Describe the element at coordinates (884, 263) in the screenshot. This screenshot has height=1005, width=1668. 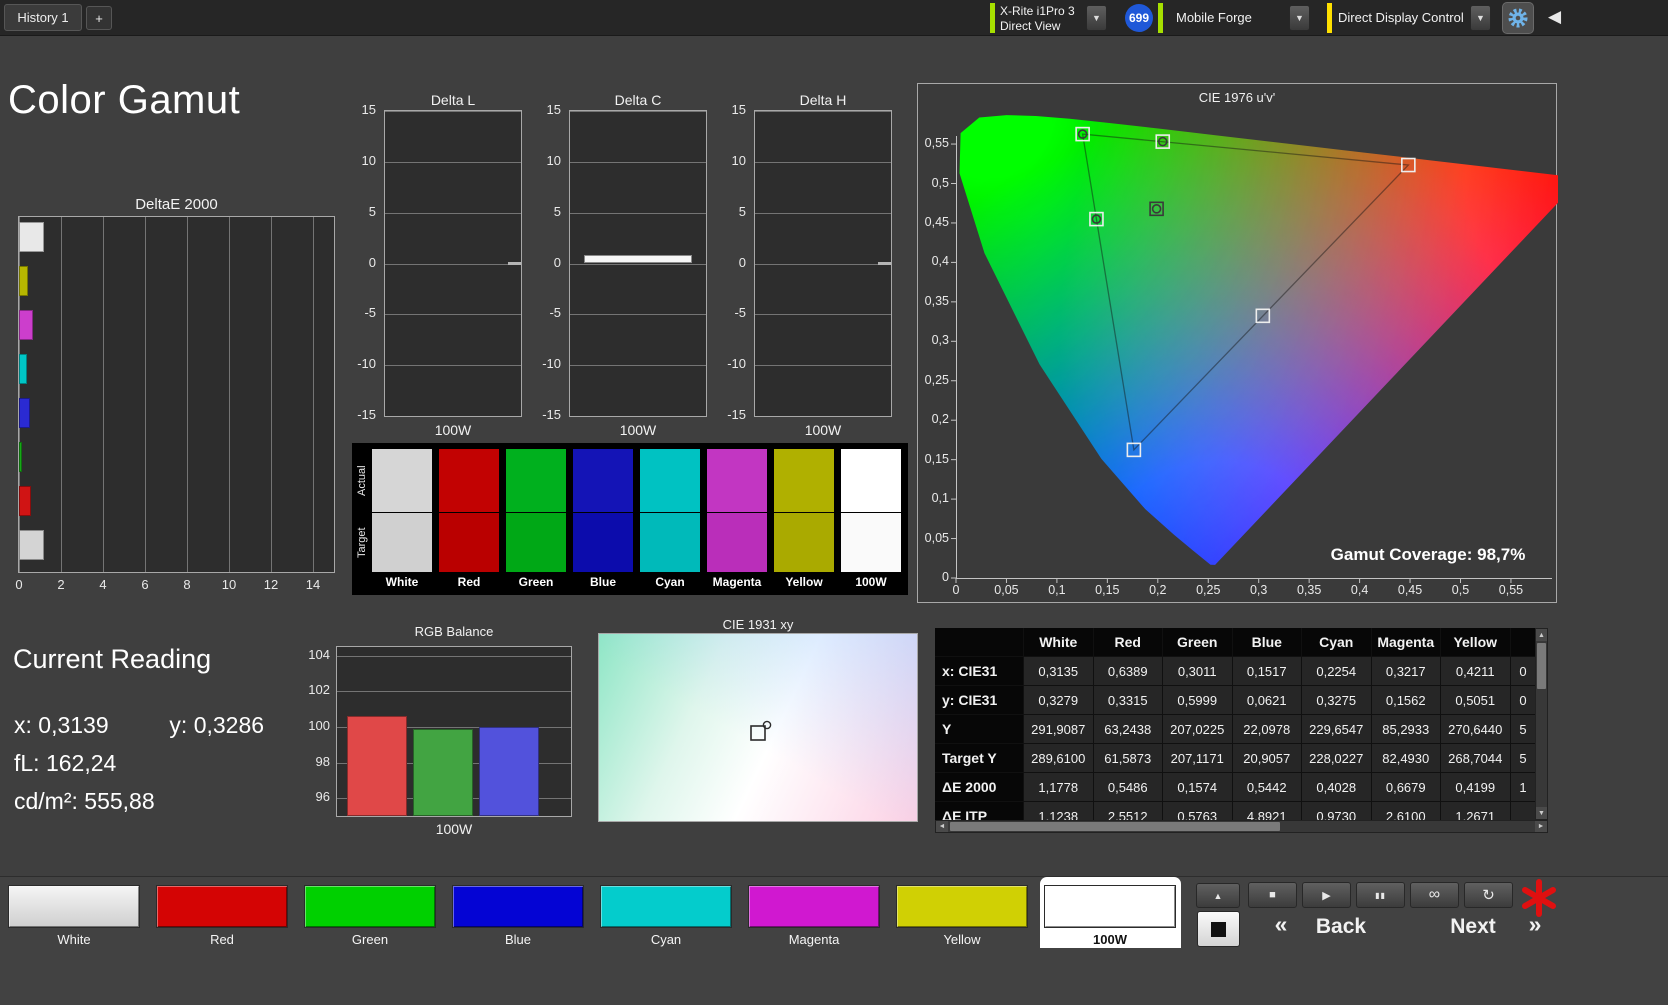
I see `deltaH-zero-tick` at that location.